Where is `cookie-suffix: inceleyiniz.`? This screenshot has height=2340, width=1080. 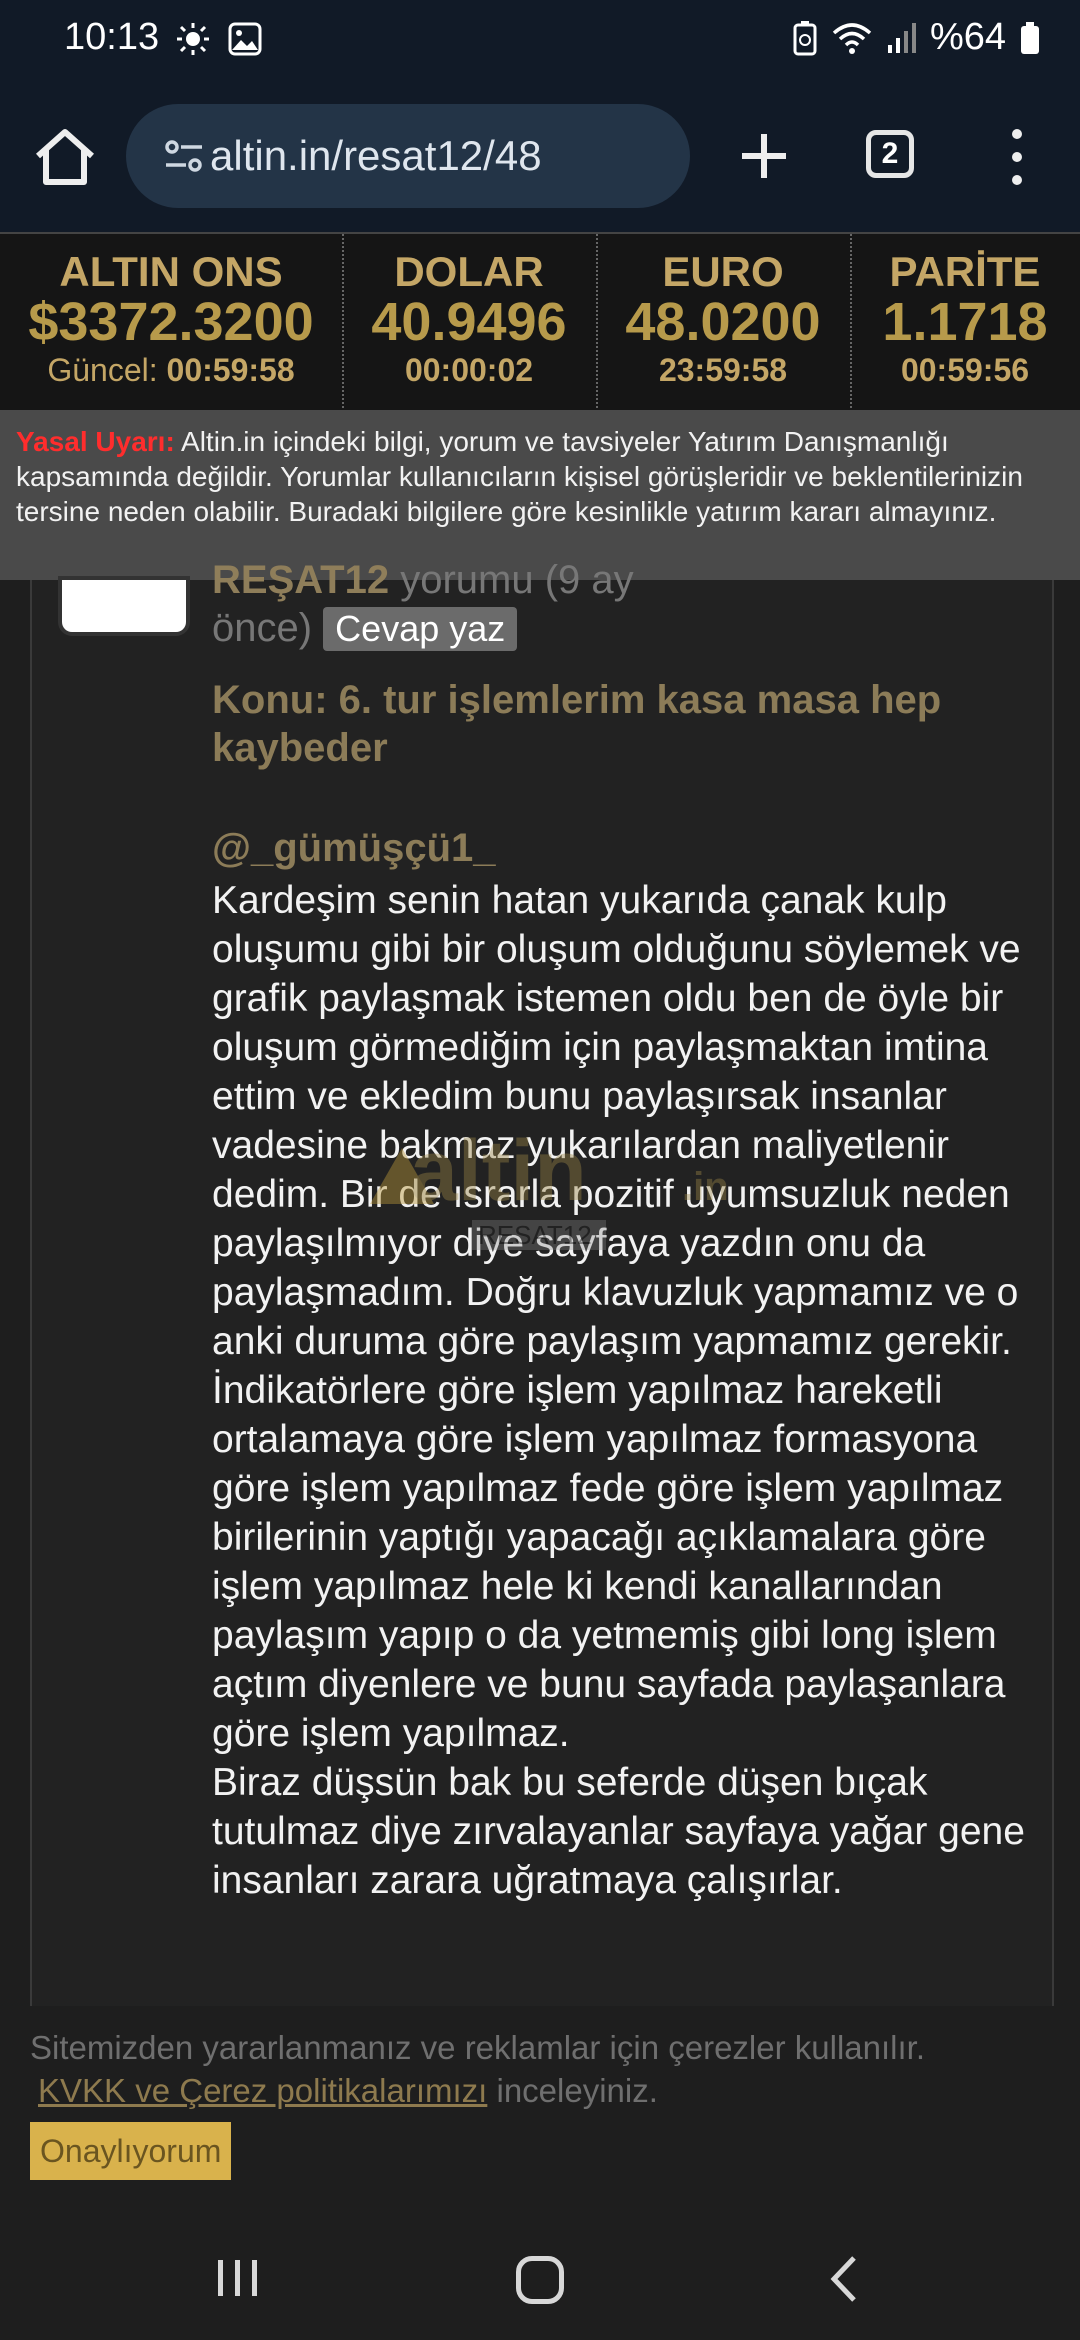 cookie-suffix: inceleyiniz. is located at coordinates (572, 2090).